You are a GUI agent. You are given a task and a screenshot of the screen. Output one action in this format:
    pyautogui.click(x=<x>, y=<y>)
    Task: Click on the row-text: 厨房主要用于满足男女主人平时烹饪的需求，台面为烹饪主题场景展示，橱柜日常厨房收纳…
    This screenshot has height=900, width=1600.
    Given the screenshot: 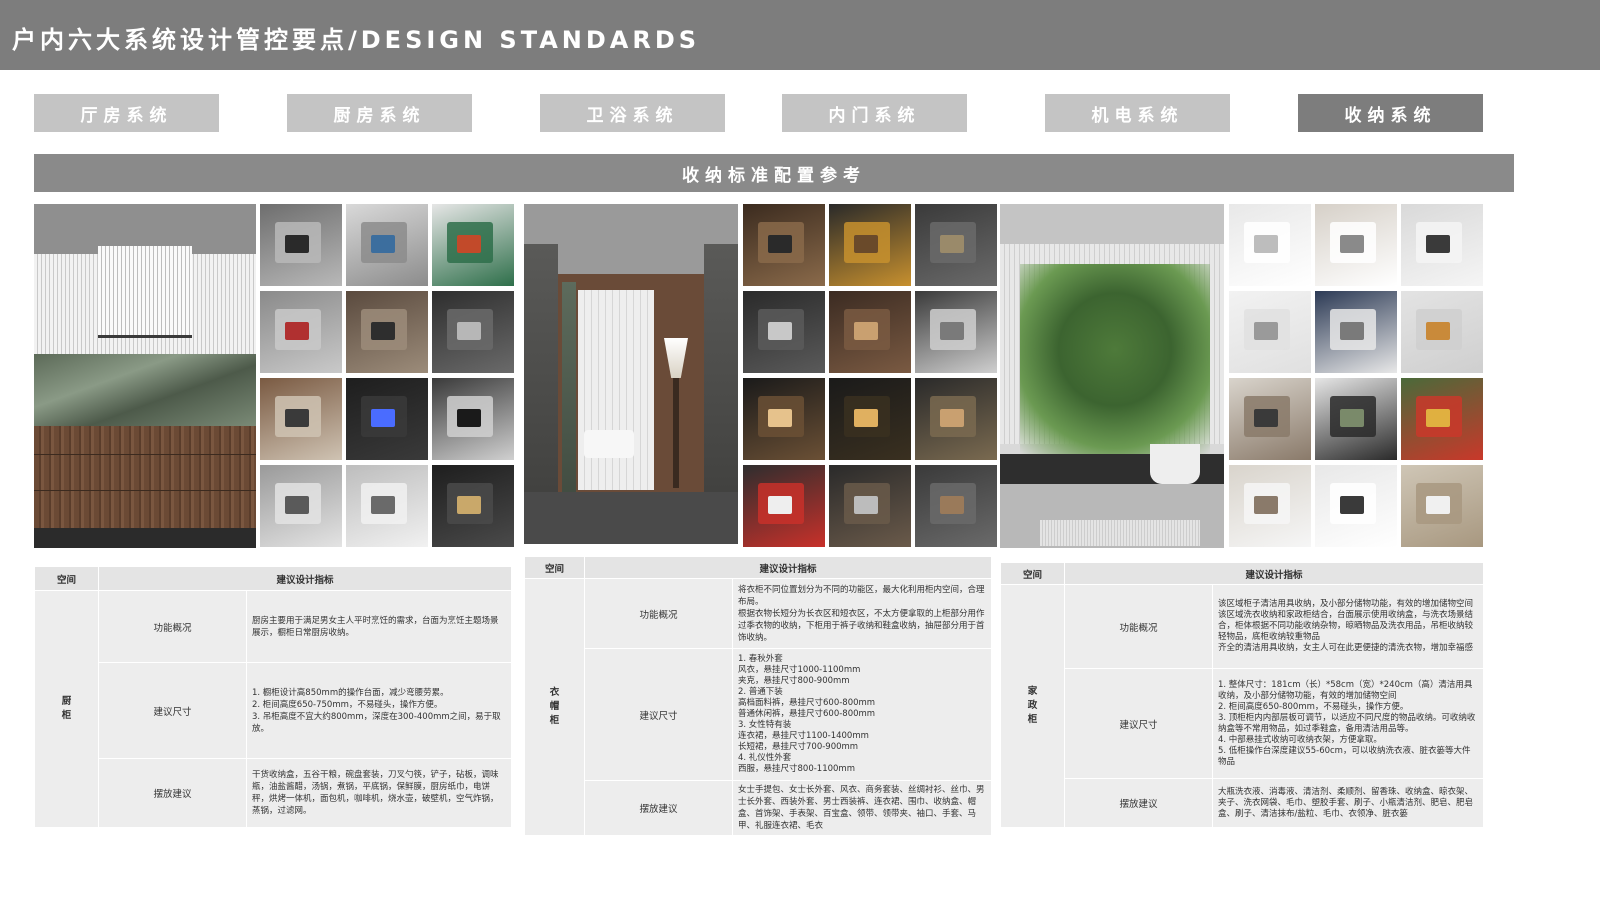 What is the action you would take?
    pyautogui.click(x=379, y=626)
    